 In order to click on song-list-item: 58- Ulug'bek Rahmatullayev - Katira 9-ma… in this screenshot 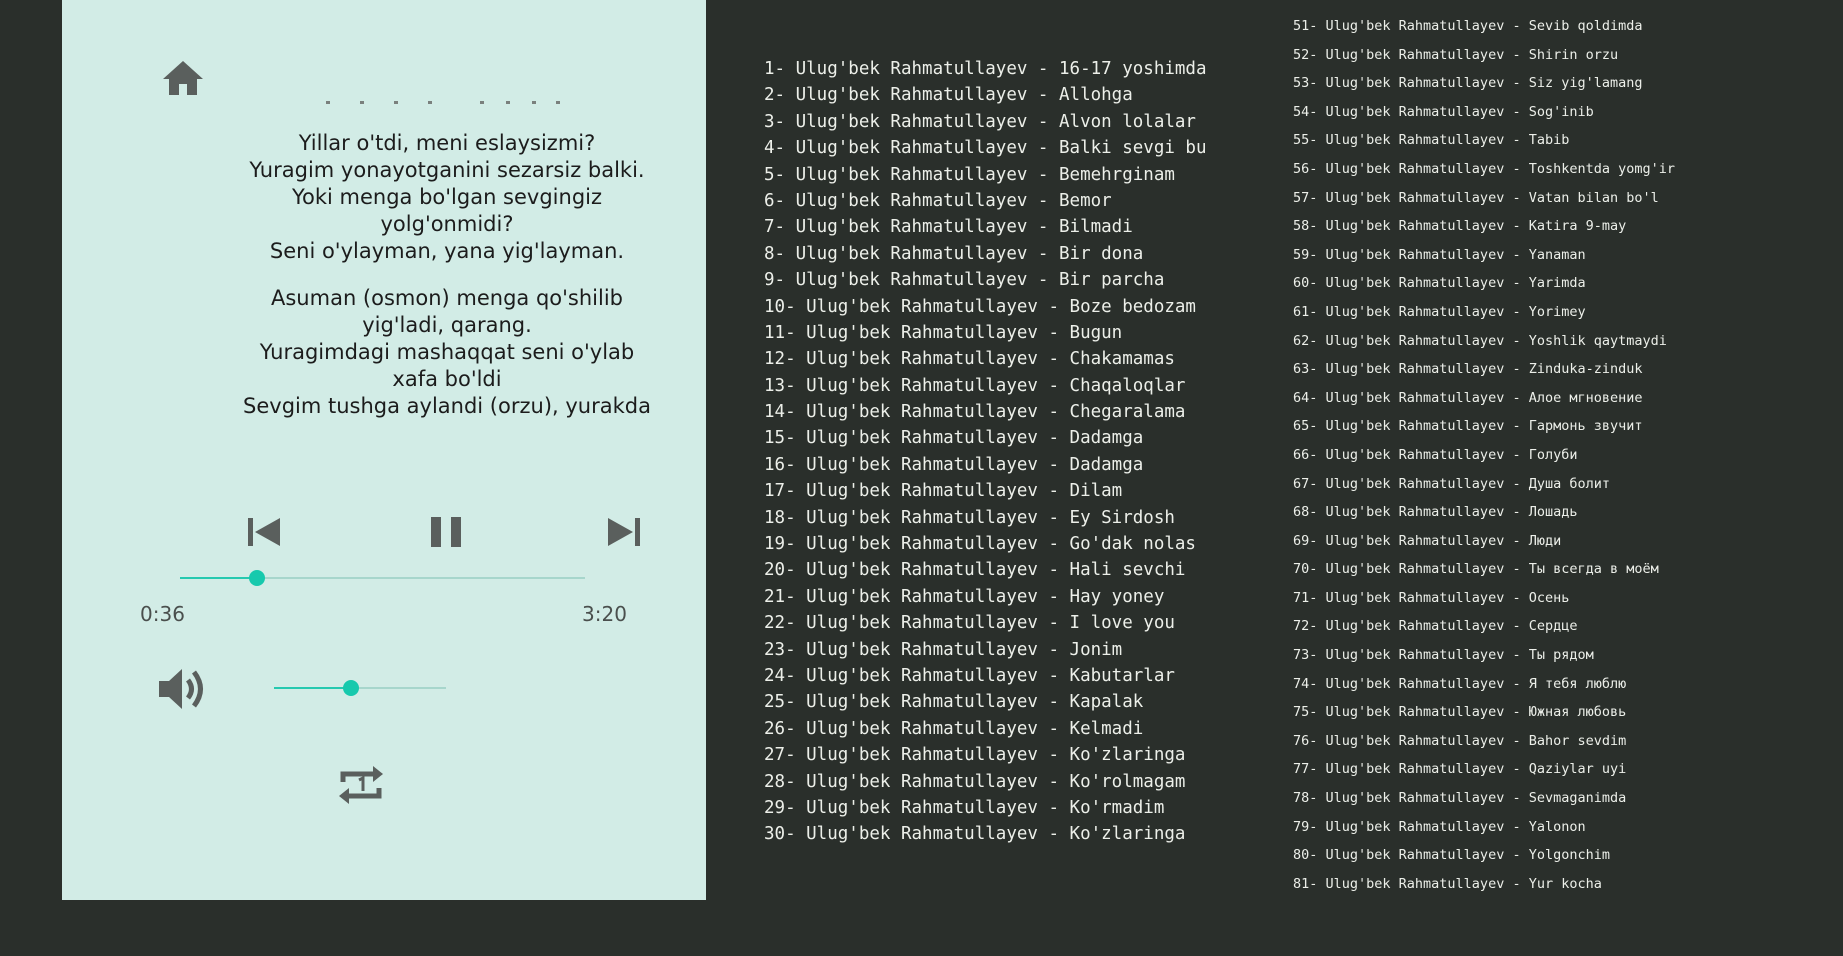, I will do `click(1484, 226)`.